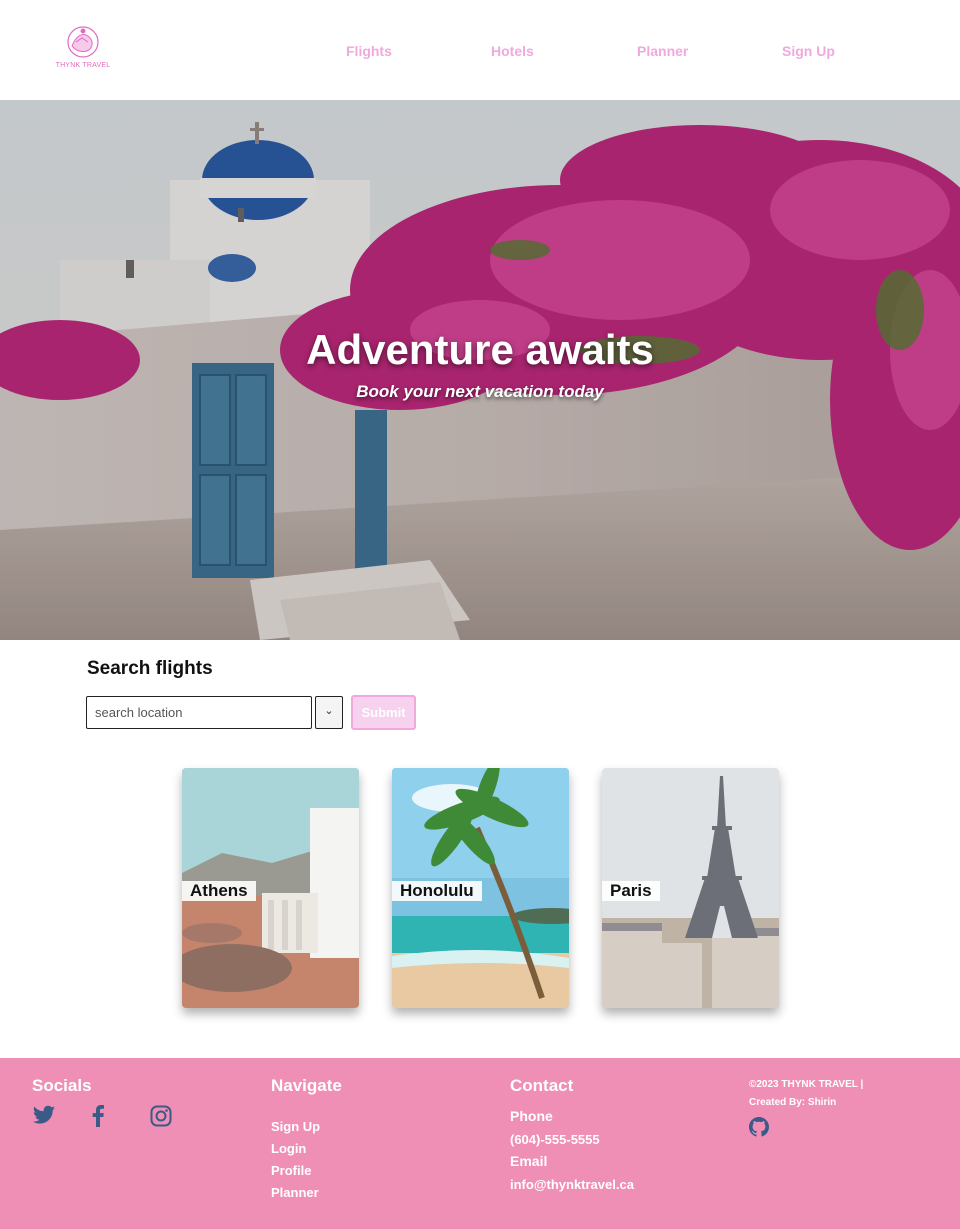 The image size is (960, 1229). I want to click on nav-planner: Planner, so click(662, 51).